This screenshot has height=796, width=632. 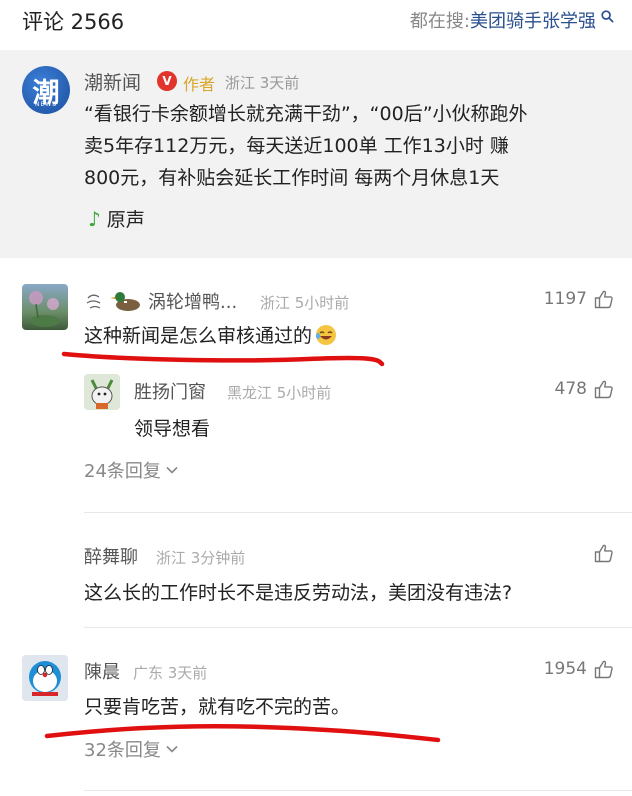 What do you see at coordinates (305, 303) in the screenshot?
I see `comment-meta: 浙江 5小时前` at bounding box center [305, 303].